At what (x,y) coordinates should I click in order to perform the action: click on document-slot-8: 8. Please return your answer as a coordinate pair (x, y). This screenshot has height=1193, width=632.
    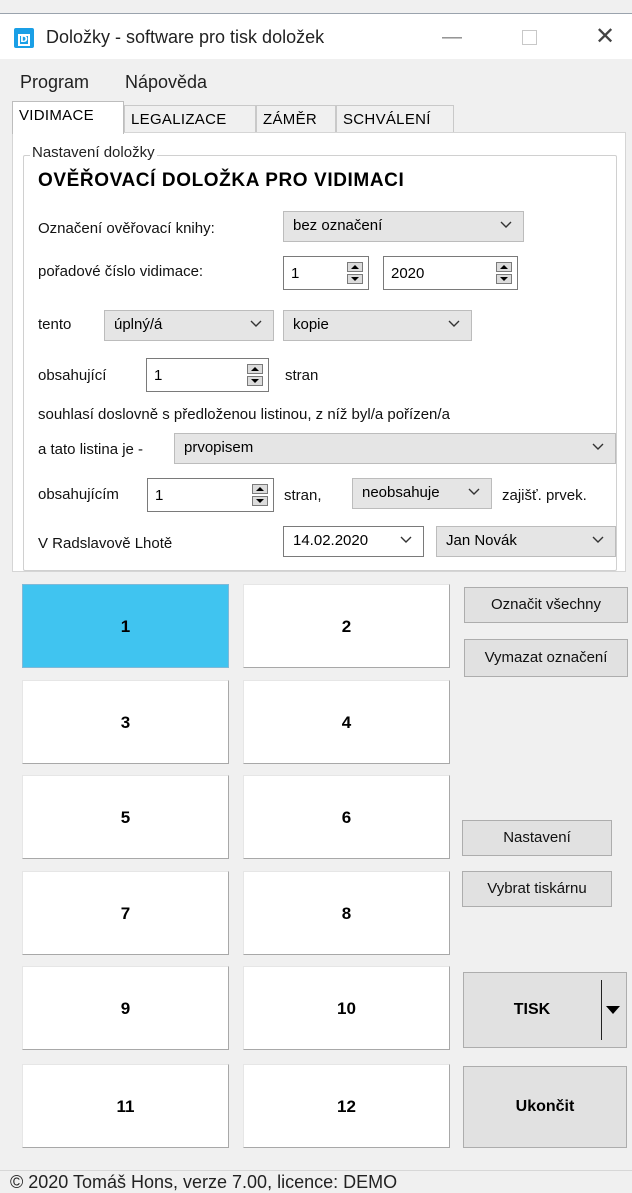
    Looking at the image, I should click on (346, 913).